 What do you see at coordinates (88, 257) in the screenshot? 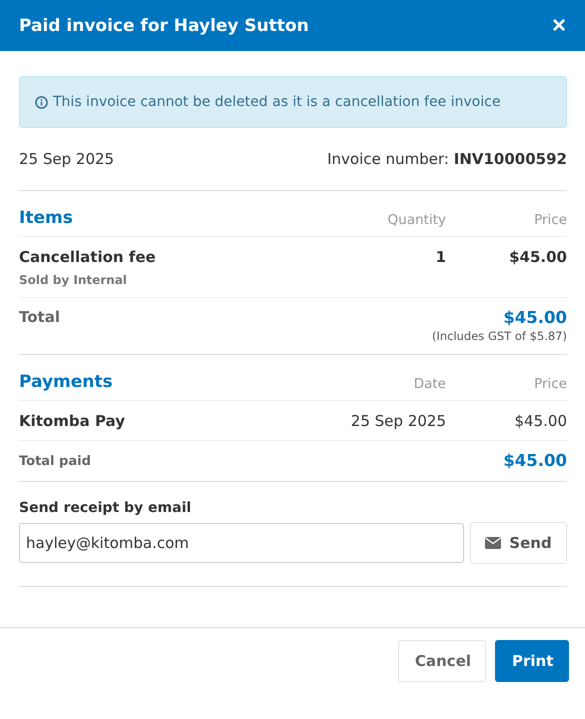
I see `item-name: Cancellation fee` at bounding box center [88, 257].